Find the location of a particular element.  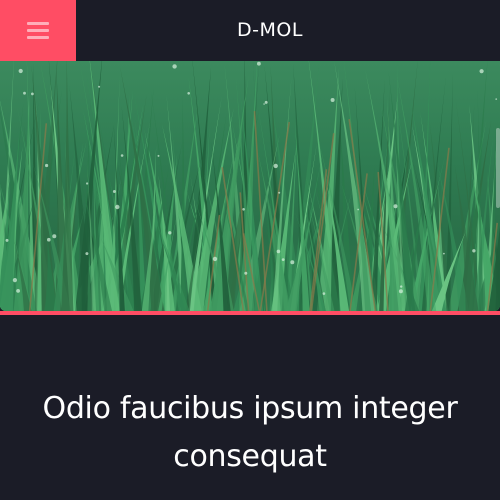

menu-button is located at coordinates (38, 30).